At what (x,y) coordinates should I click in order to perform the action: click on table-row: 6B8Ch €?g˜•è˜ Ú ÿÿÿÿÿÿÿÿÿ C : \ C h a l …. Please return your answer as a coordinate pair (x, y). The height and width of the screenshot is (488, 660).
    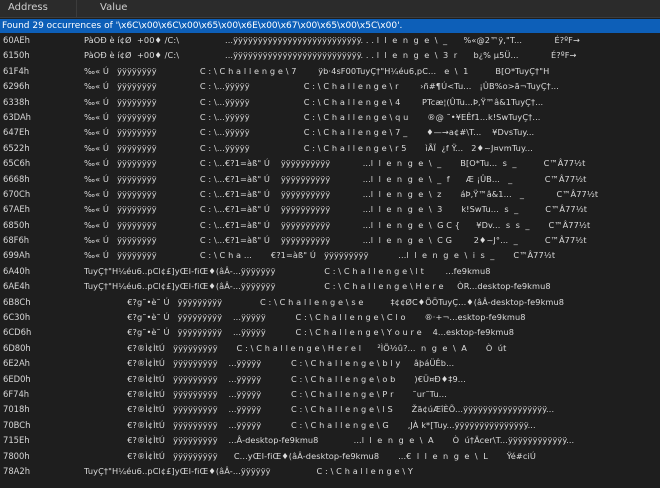
    Looking at the image, I should click on (330, 302).